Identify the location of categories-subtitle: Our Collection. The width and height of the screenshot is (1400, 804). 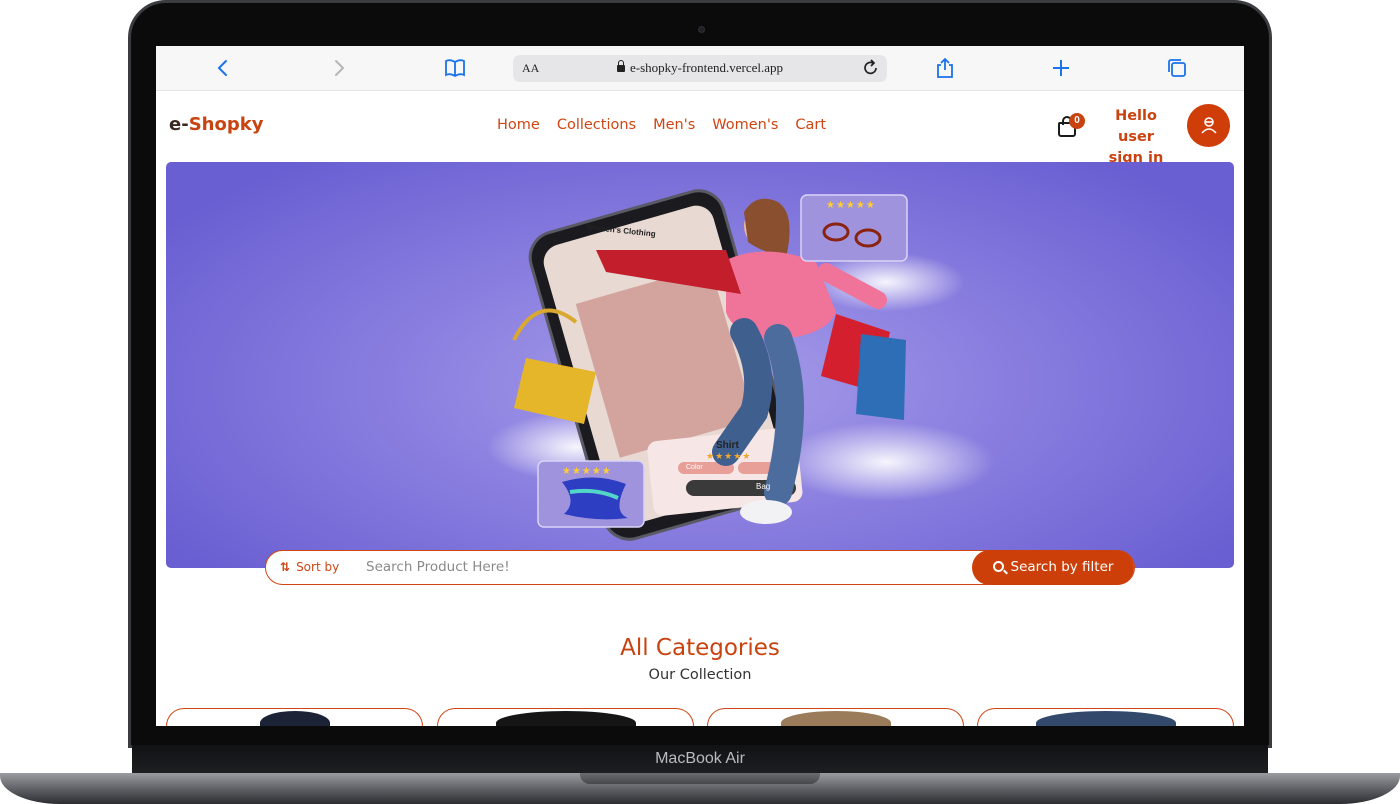
(700, 675).